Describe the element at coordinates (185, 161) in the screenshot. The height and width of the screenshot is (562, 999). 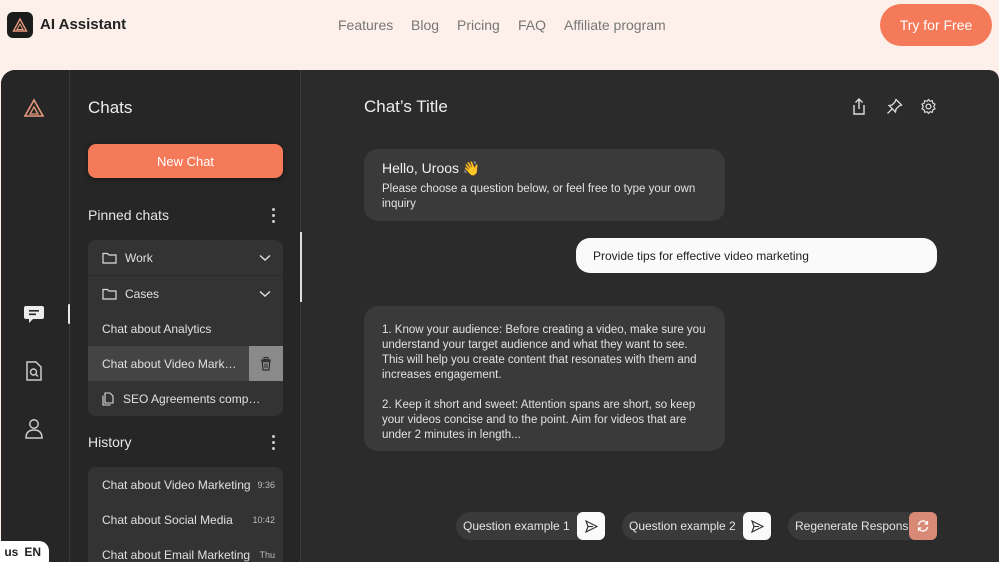
I see `new-chat-button: New Chat` at that location.